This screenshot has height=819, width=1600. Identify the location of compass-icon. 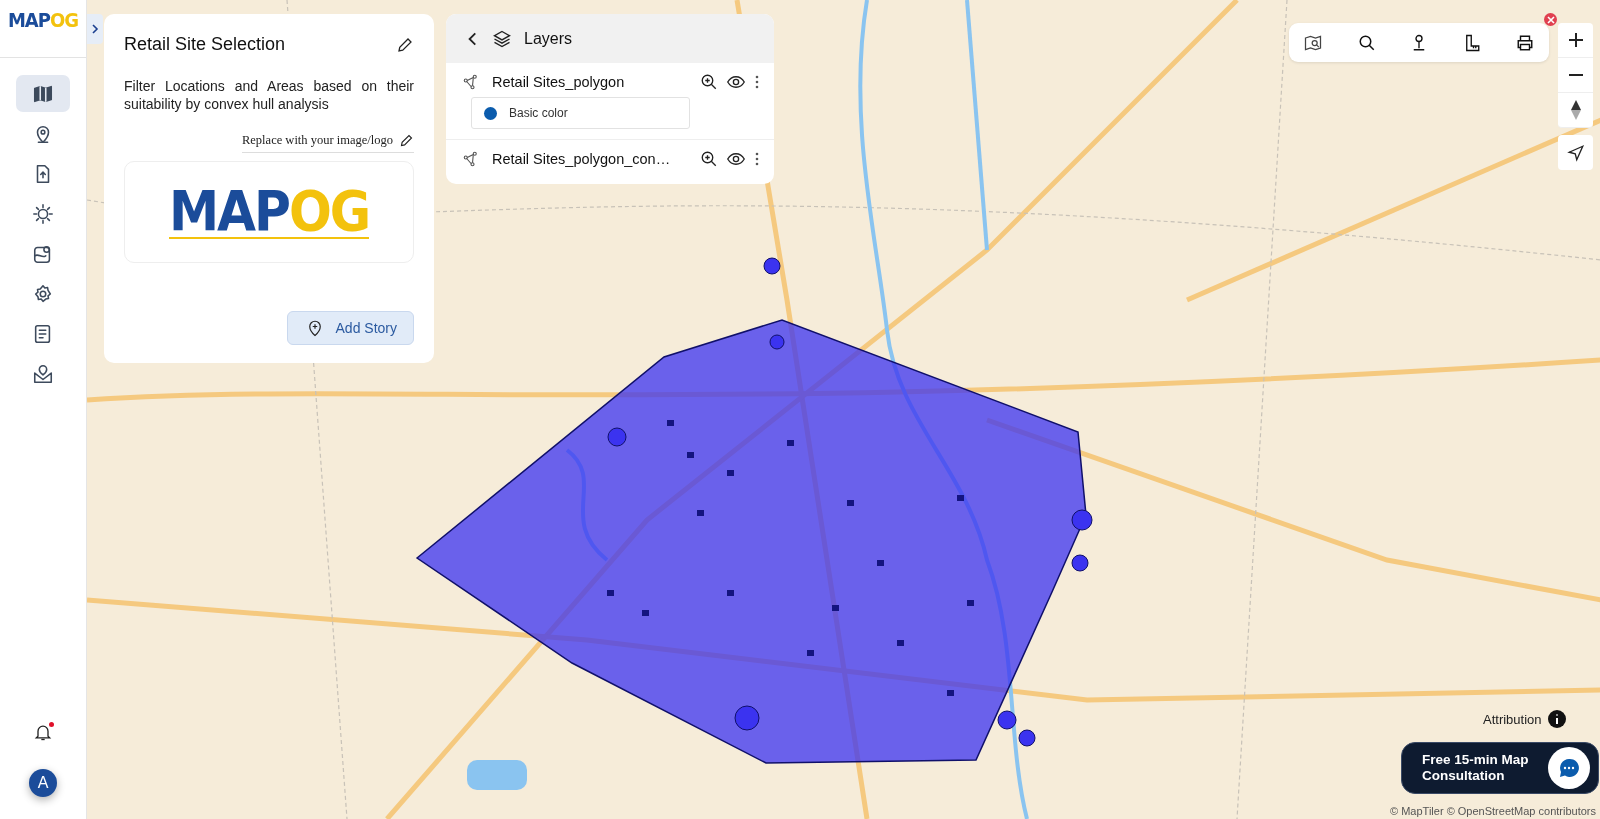
(1575, 110).